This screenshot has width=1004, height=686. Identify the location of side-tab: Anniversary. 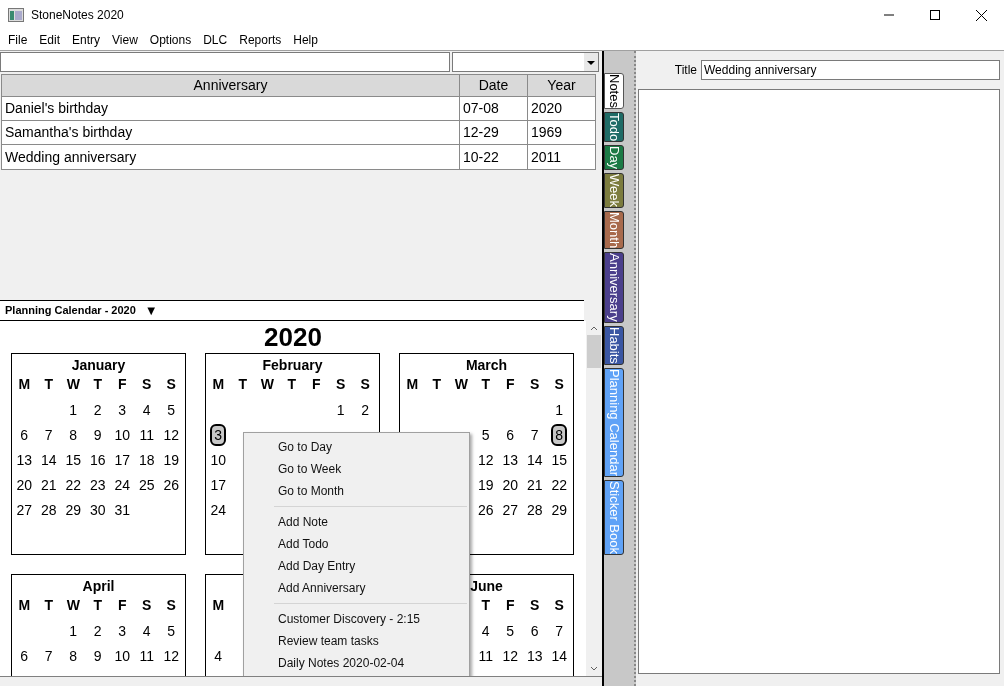
(614, 288).